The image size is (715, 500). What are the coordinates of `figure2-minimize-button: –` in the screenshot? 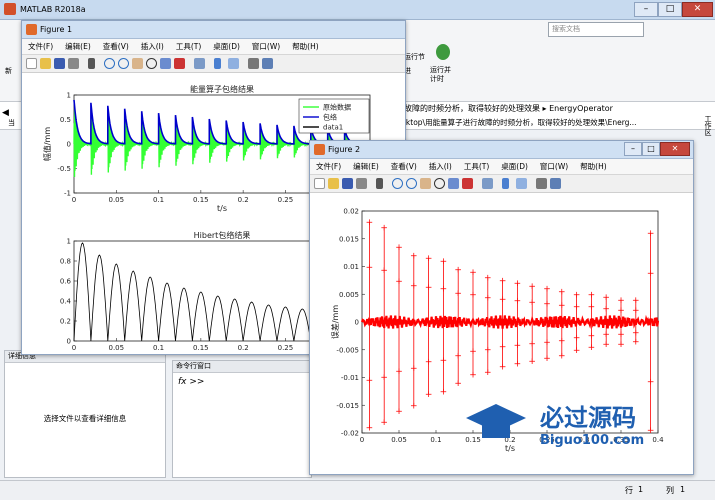 It's located at (633, 149).